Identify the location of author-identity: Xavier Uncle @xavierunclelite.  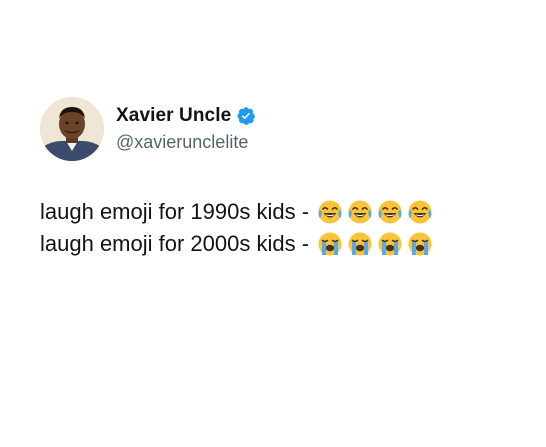
(186, 129).